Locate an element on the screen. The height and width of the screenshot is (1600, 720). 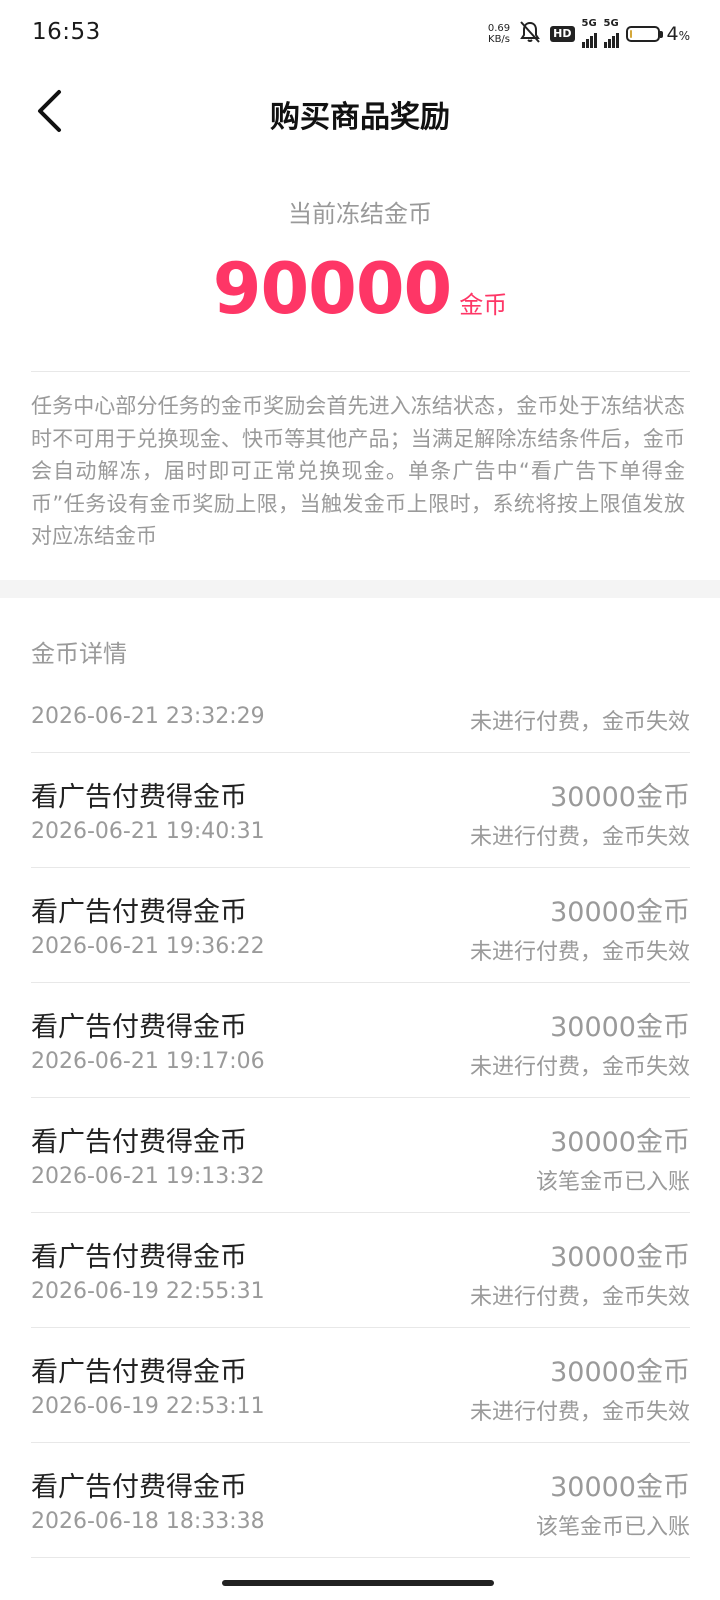
signal-icon-sim2: 5G is located at coordinates (611, 33).